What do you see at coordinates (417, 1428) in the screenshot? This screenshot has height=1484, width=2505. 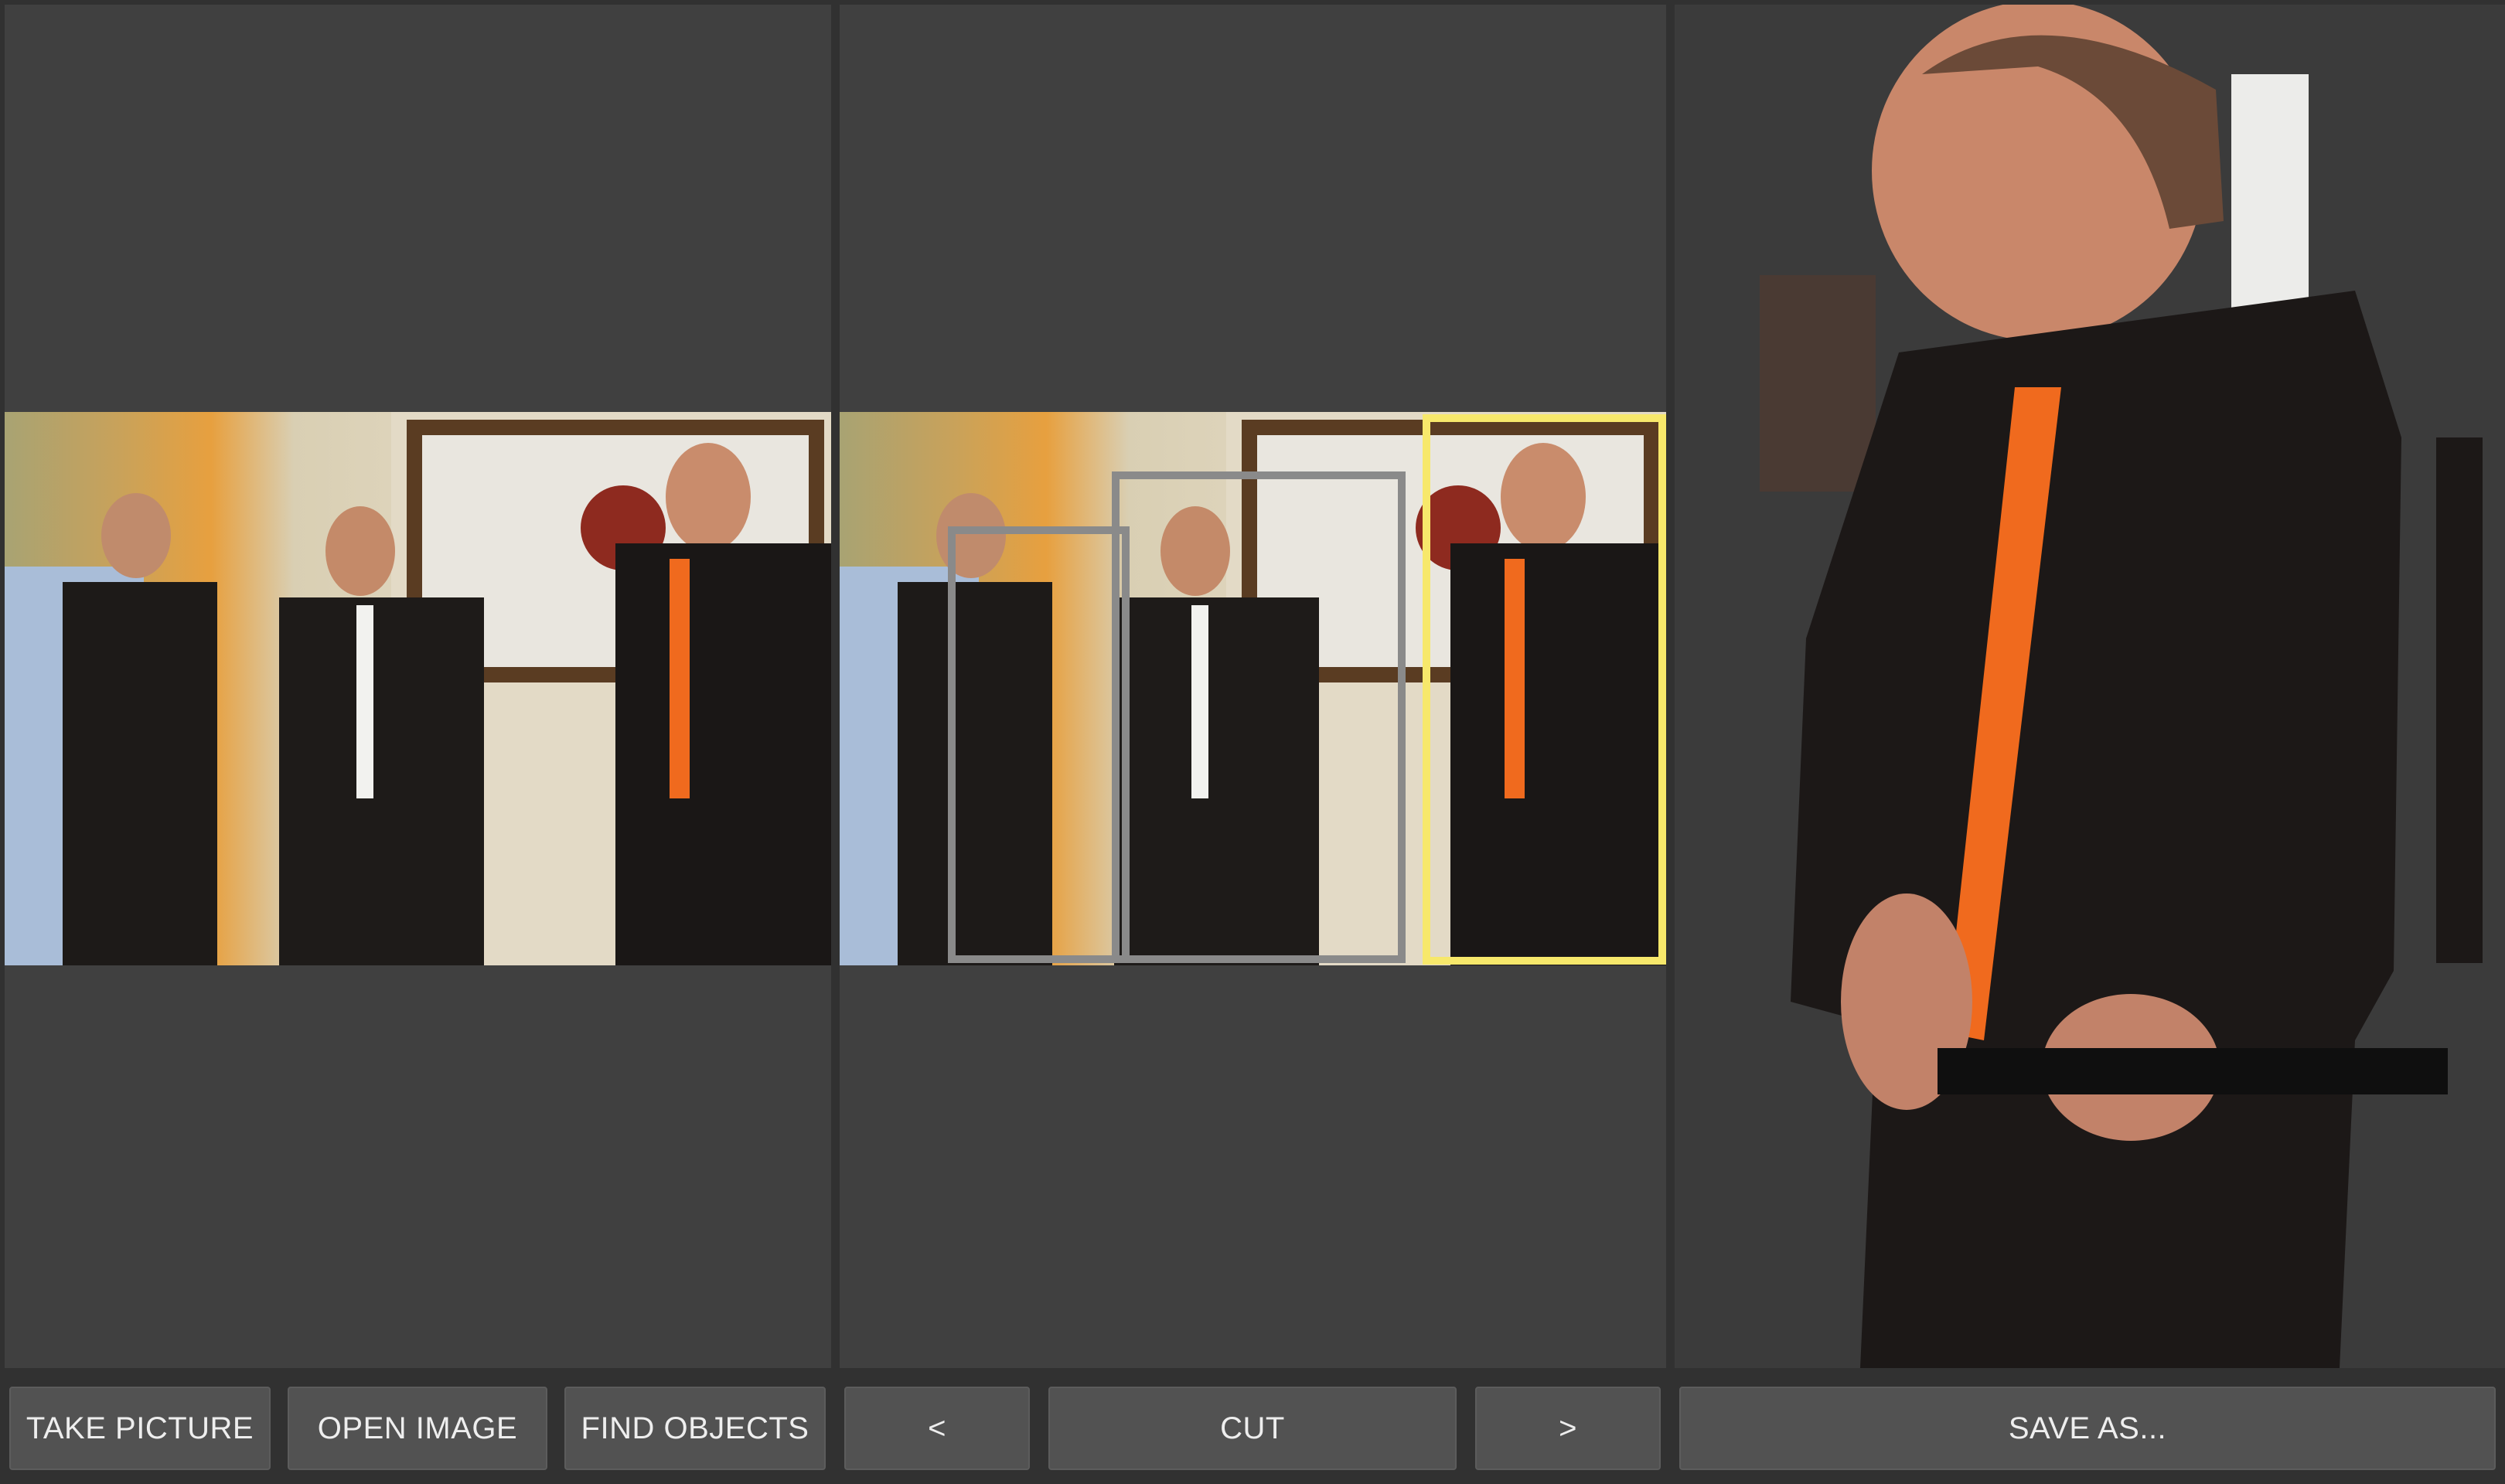 I see `open-image-button: OPEN IMAGE` at bounding box center [417, 1428].